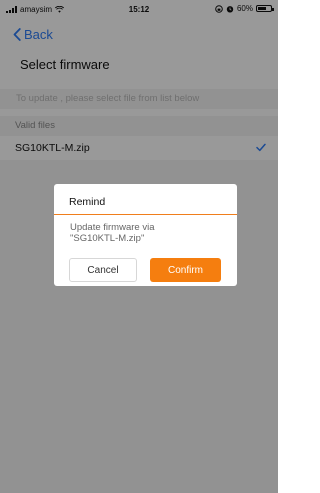 The height and width of the screenshot is (493, 320). I want to click on cancel-button: Cancel, so click(103, 270).